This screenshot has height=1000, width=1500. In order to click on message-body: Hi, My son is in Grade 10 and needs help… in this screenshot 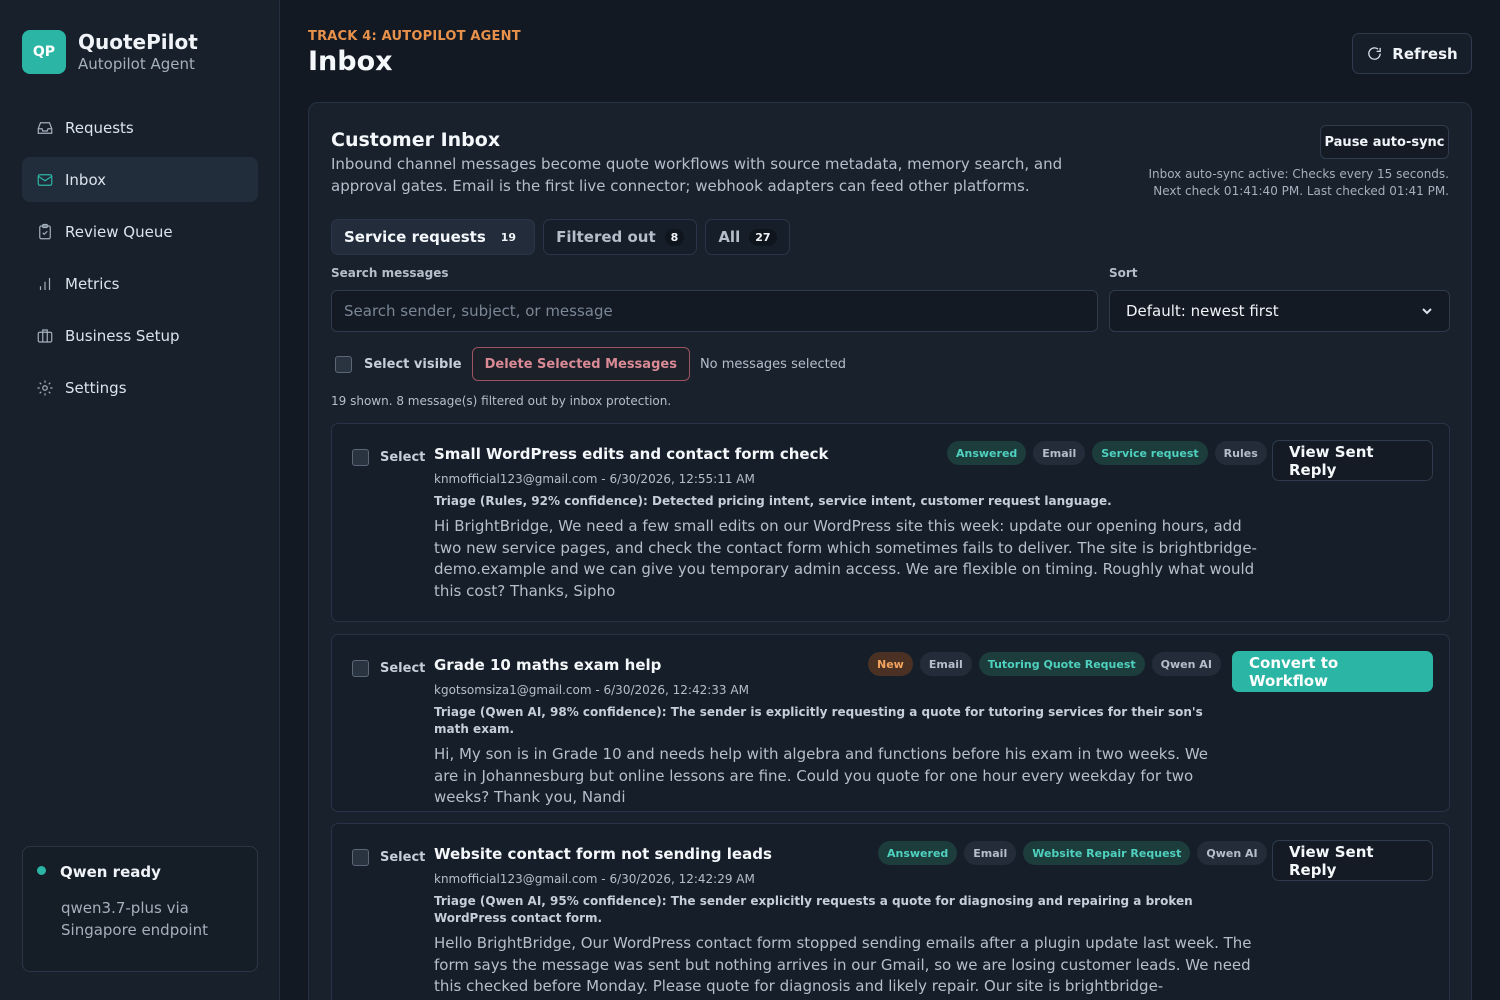, I will do `click(821, 775)`.